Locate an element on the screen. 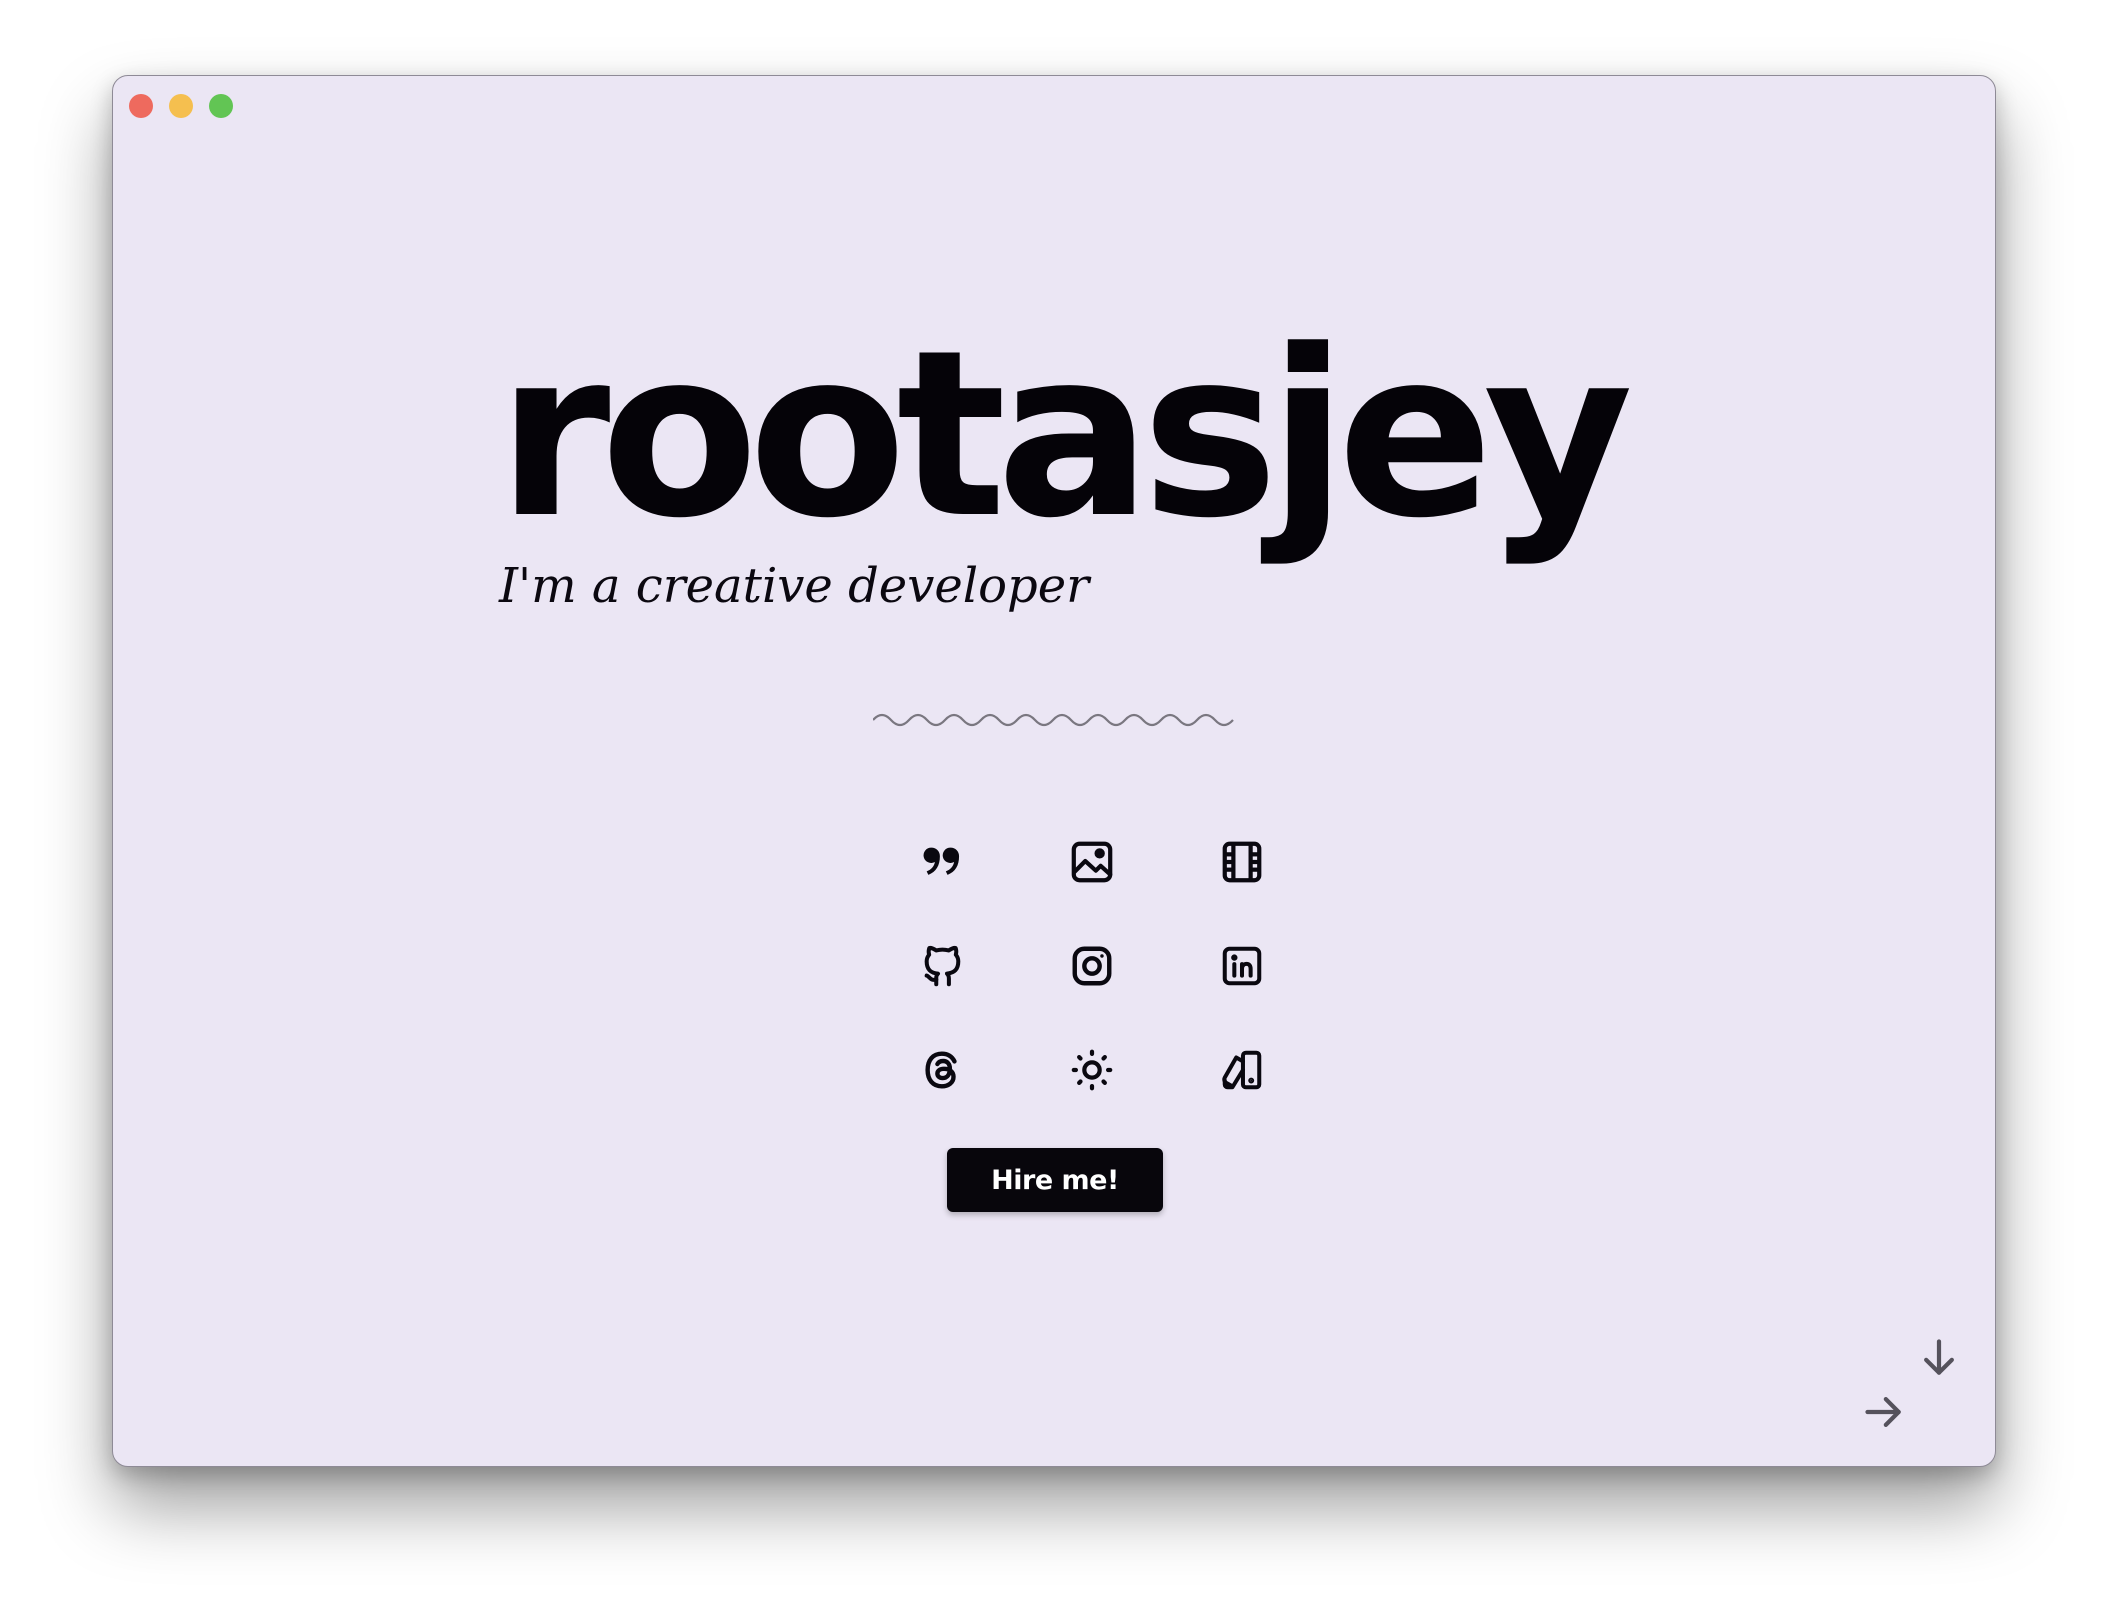 Image resolution: width=2108 pixels, height=1616 pixels. threads-icon is located at coordinates (941, 1070).